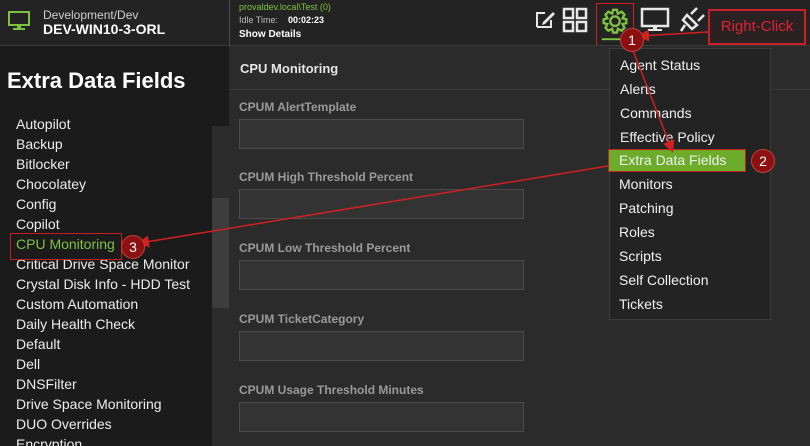  I want to click on scrollbar-thumb, so click(220, 253).